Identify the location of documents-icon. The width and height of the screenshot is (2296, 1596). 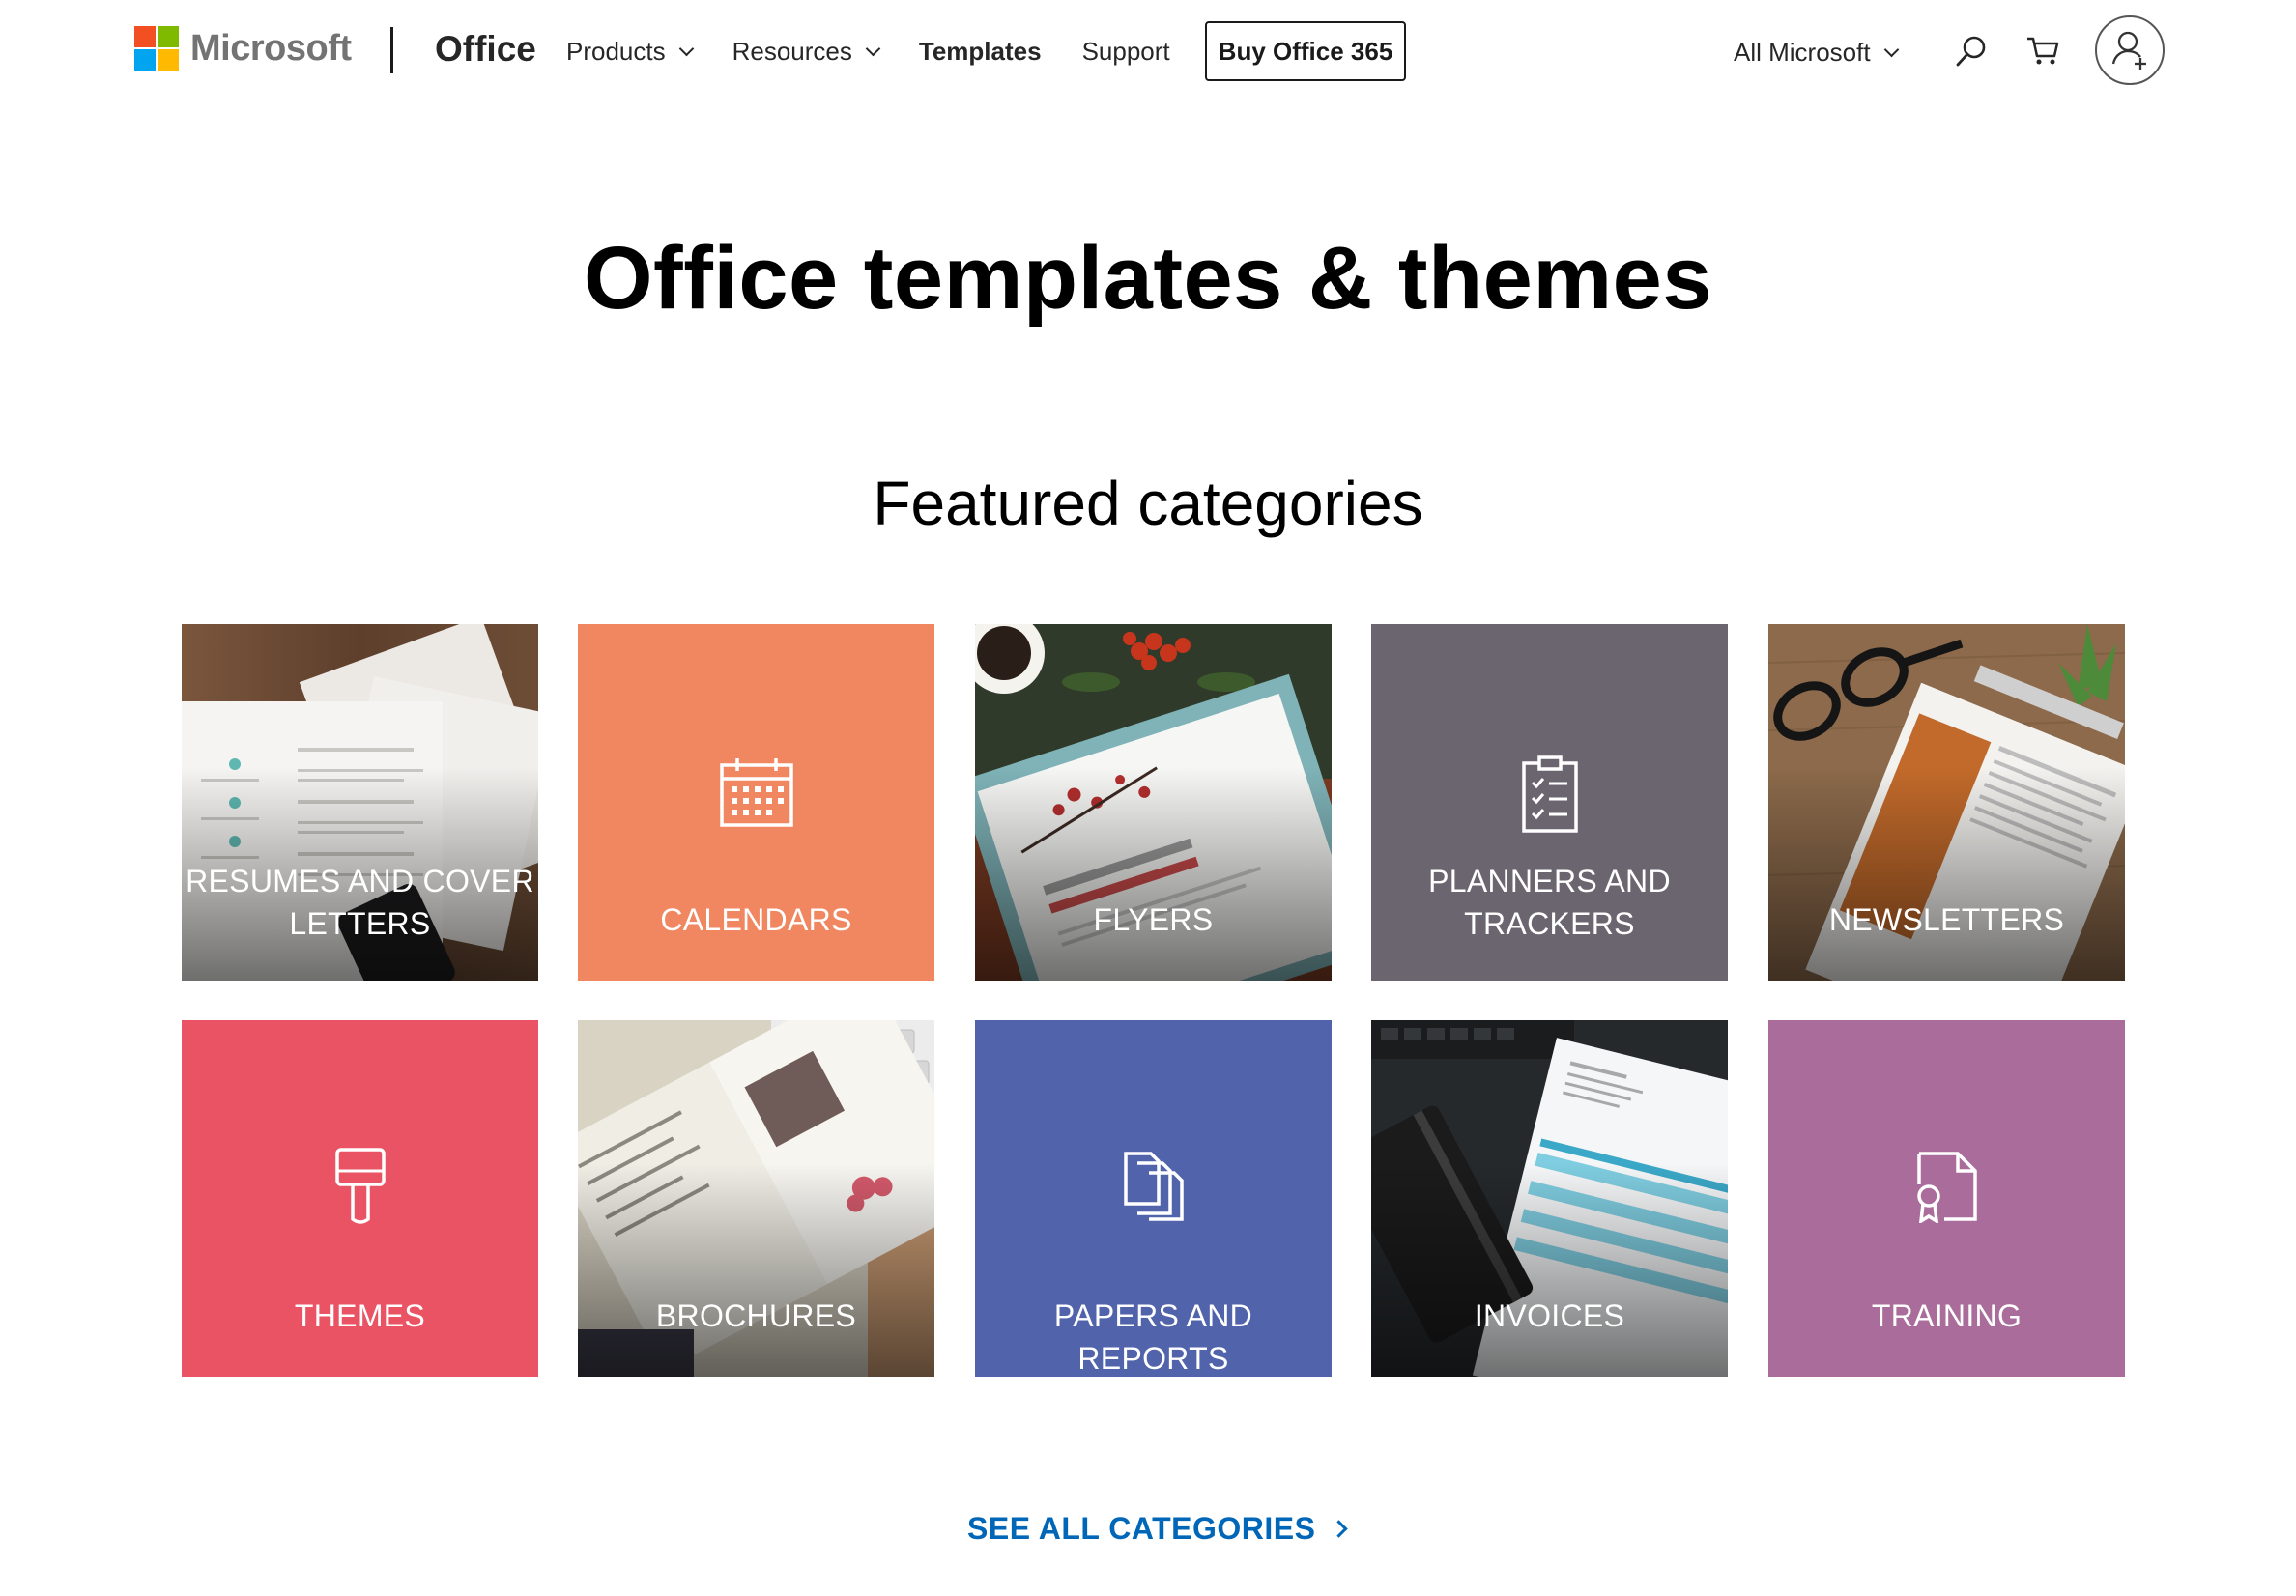
(1154, 1188).